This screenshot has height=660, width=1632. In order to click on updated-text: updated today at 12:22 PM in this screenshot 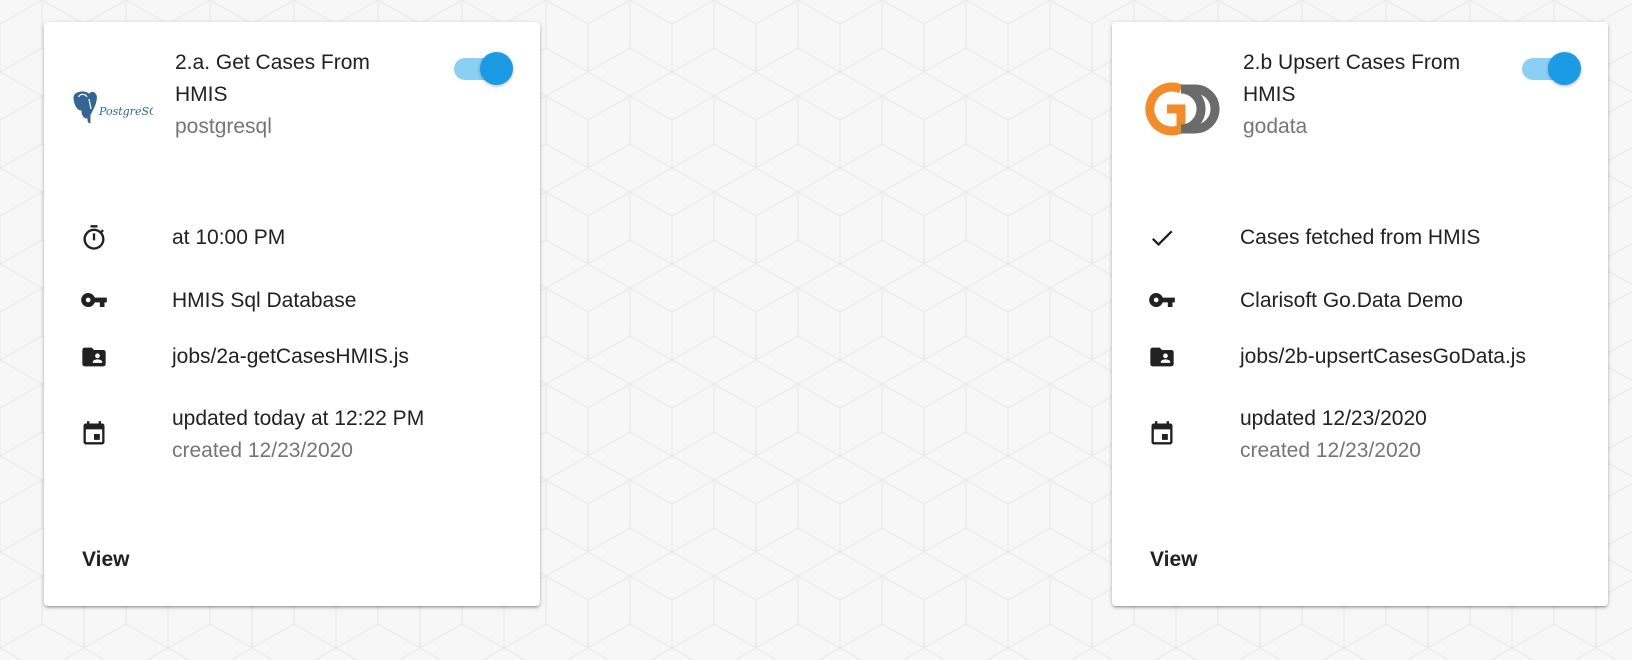, I will do `click(298, 418)`.